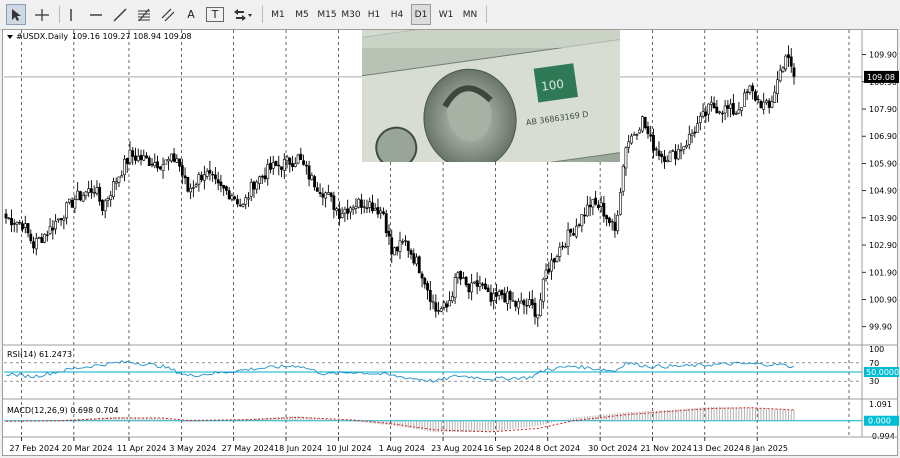 Image resolution: width=900 pixels, height=458 pixels. I want to click on price-axis-label: 101.90, so click(883, 272).